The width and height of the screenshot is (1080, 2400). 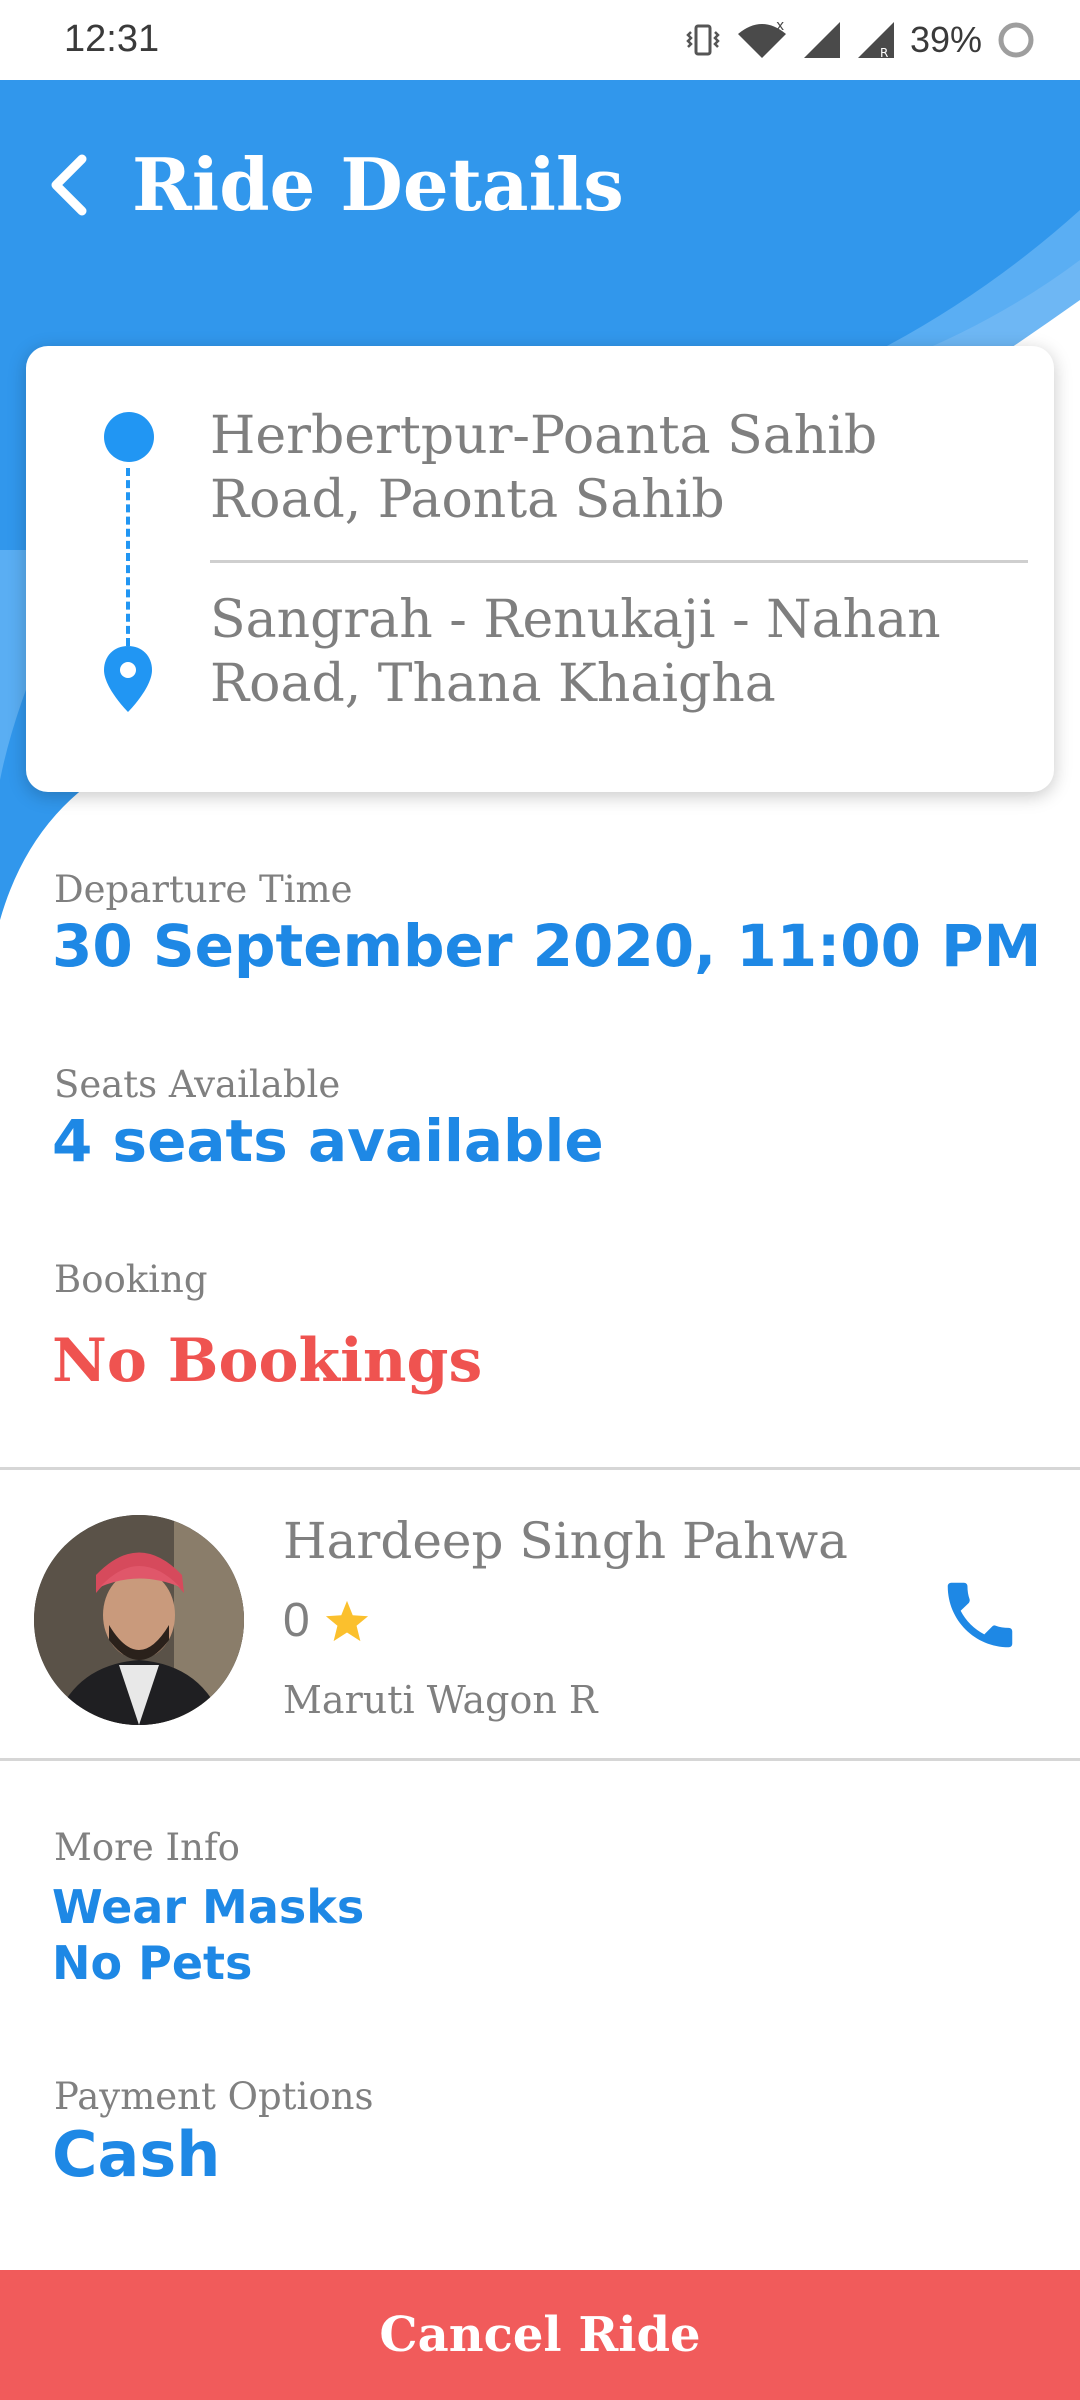 I want to click on driver-avatar, so click(x=139, y=1620).